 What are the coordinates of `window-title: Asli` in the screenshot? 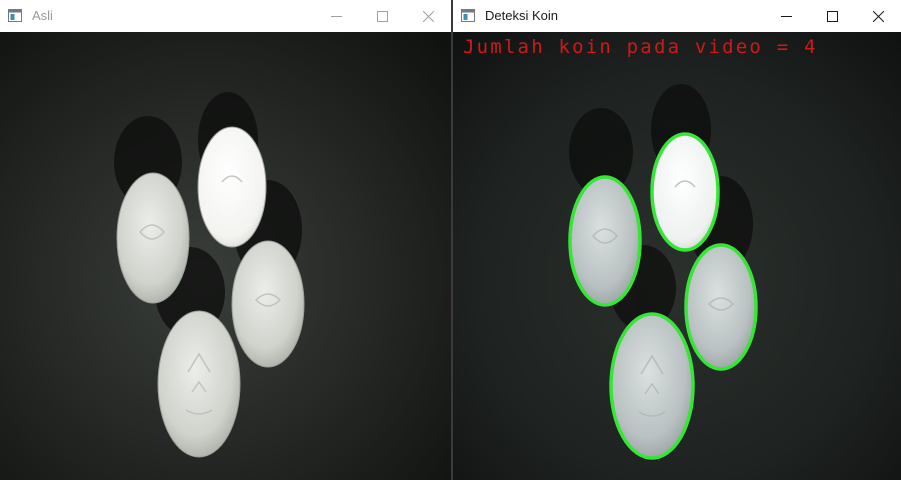 It's located at (42, 15).